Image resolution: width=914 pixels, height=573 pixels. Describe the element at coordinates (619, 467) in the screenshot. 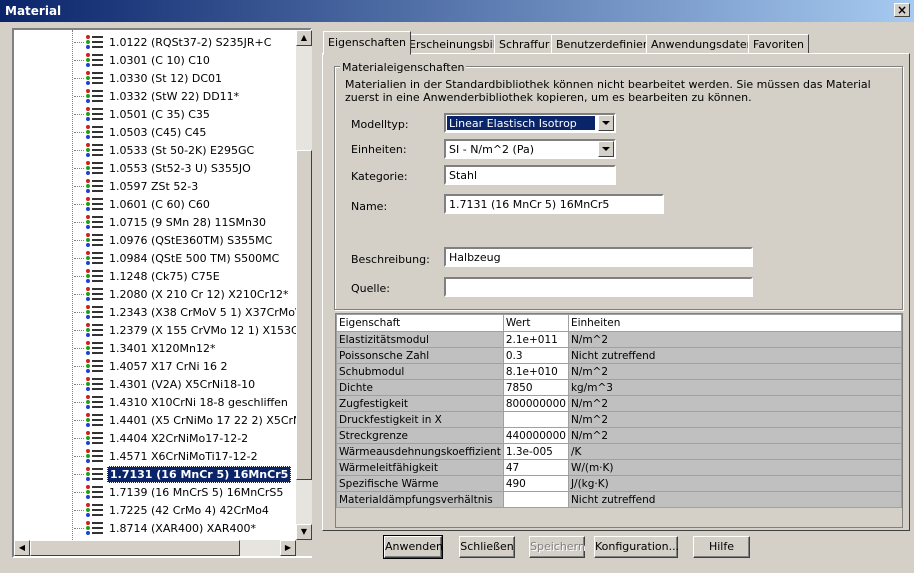

I see `table-row: Wärmeleitfähigkeit 47 W/(m·K)` at that location.